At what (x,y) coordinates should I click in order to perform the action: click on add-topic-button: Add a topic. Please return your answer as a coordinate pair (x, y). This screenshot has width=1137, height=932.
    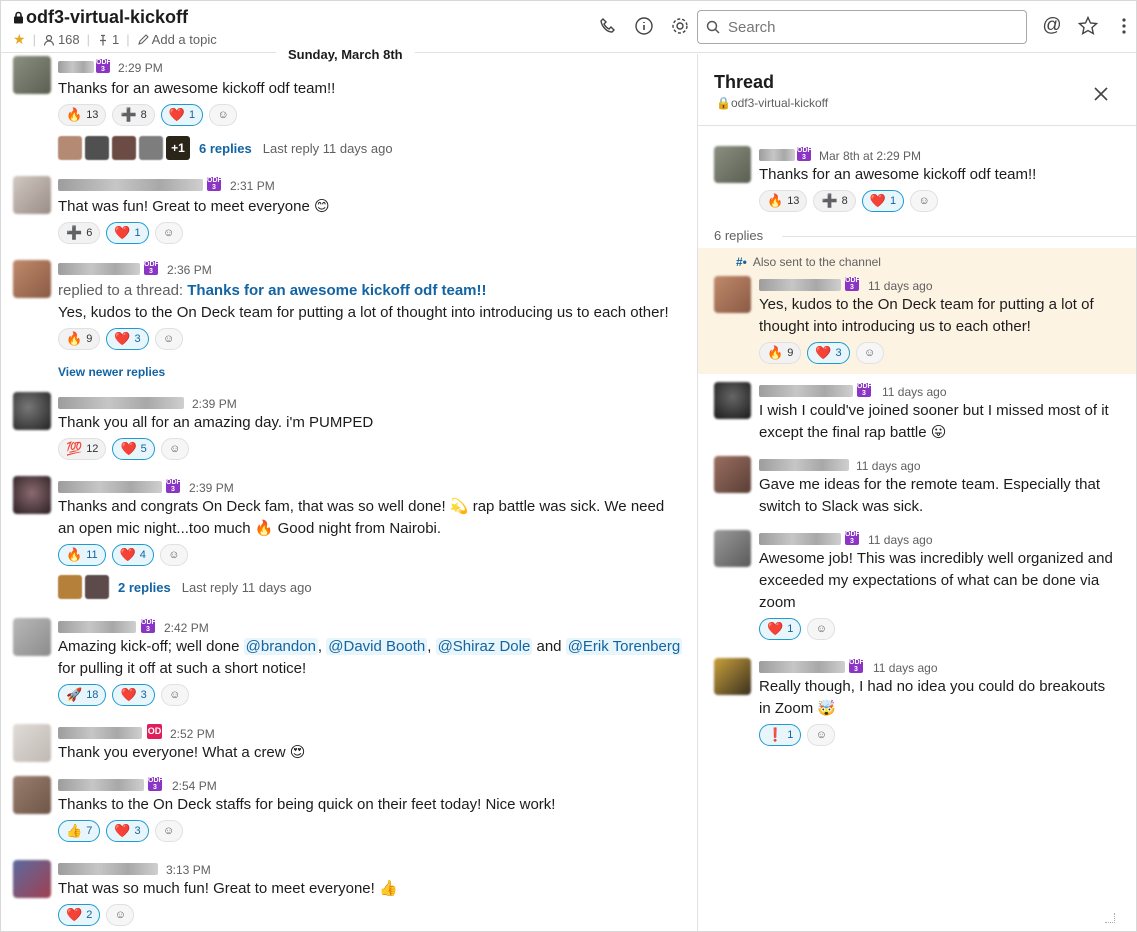
    Looking at the image, I should click on (177, 39).